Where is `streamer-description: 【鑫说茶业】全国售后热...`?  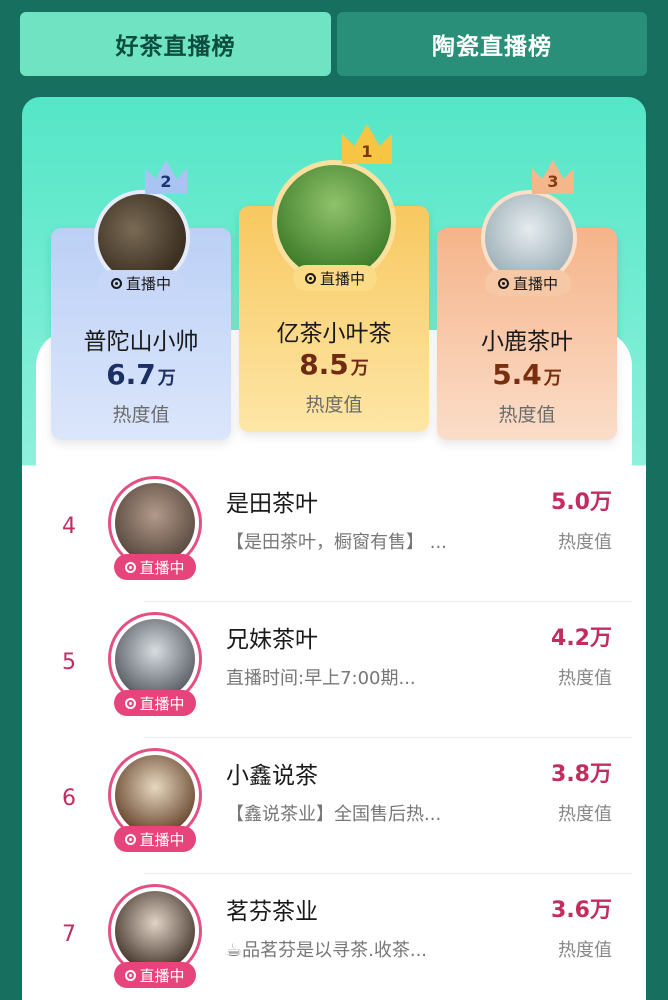
streamer-description: 【鑫说茶业】全国售后热... is located at coordinates (334, 814).